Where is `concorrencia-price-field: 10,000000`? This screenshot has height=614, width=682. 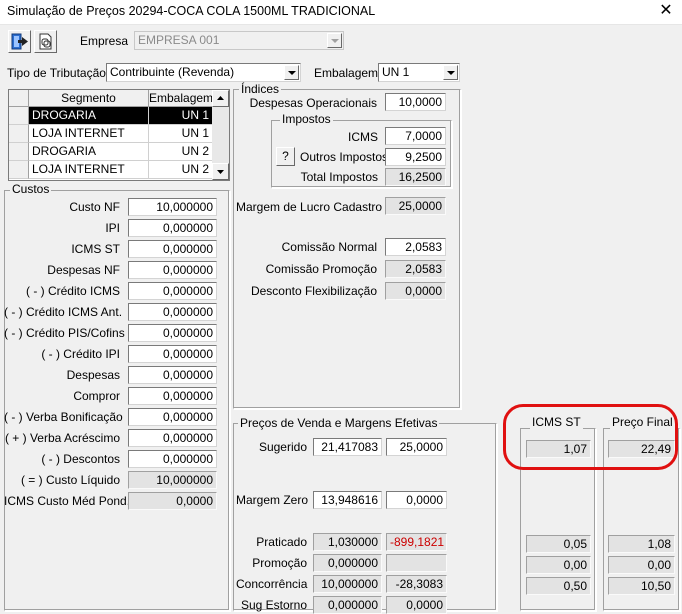
concorrencia-price-field: 10,000000 is located at coordinates (347, 584).